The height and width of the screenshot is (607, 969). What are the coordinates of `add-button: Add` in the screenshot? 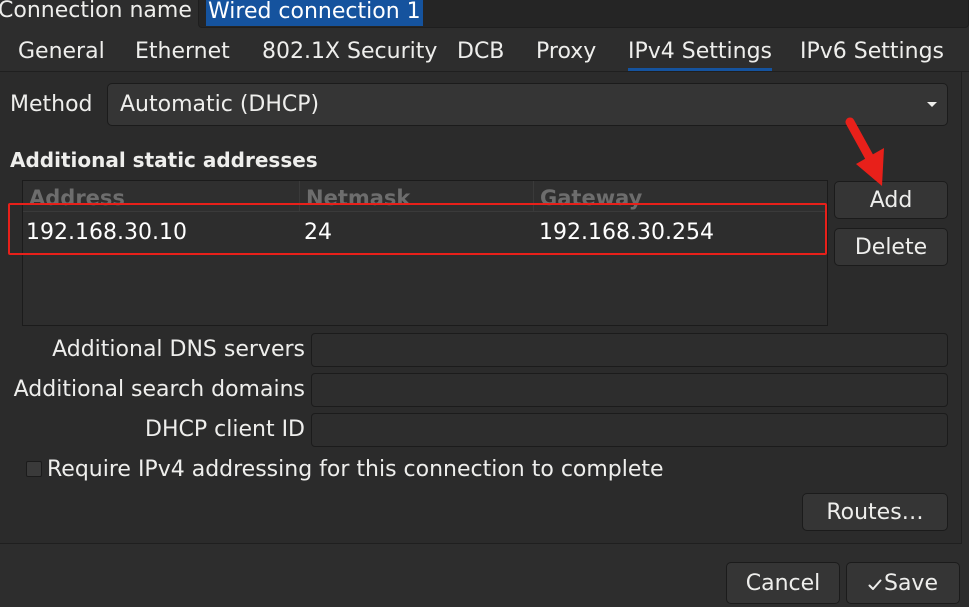 It's located at (891, 200).